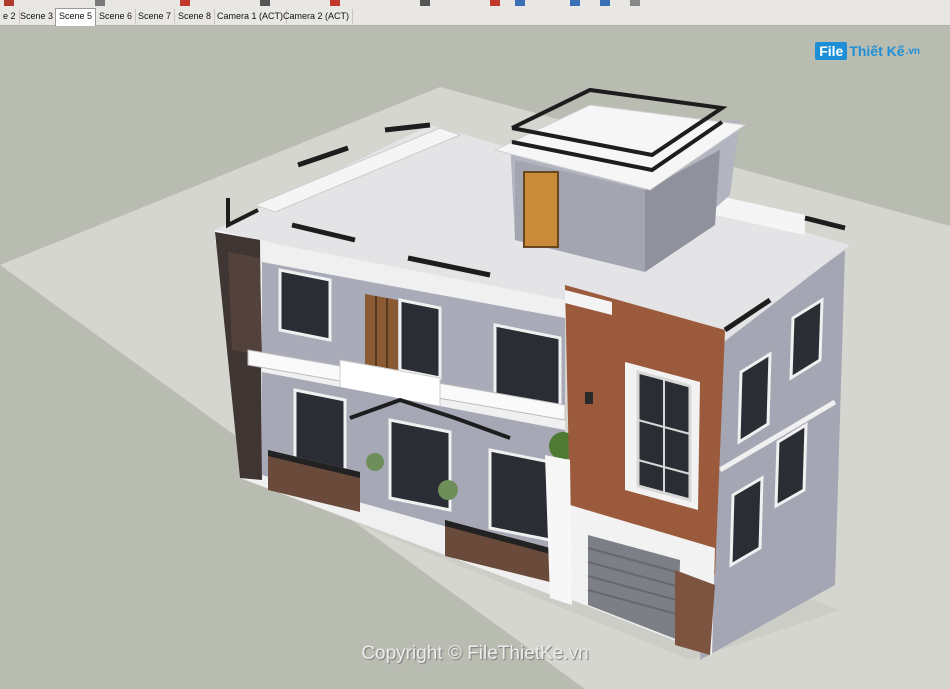  What do you see at coordinates (877, 51) in the screenshot?
I see `logo-text: Thiết Kế` at bounding box center [877, 51].